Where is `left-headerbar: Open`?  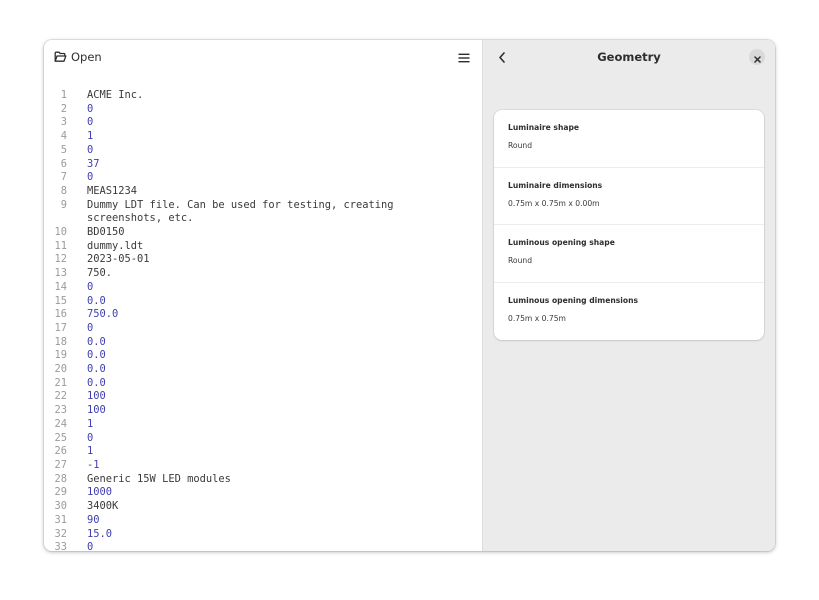 left-headerbar: Open is located at coordinates (263, 57).